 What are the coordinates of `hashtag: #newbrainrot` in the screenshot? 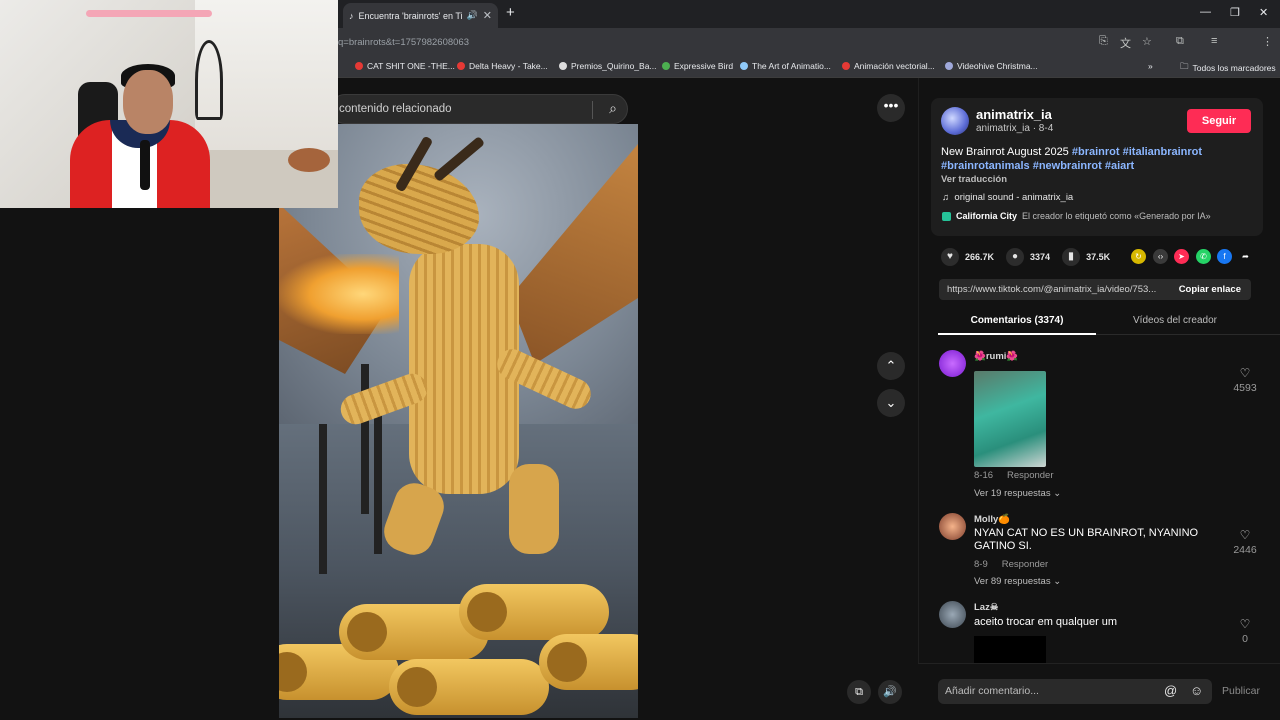 It's located at (1067, 166).